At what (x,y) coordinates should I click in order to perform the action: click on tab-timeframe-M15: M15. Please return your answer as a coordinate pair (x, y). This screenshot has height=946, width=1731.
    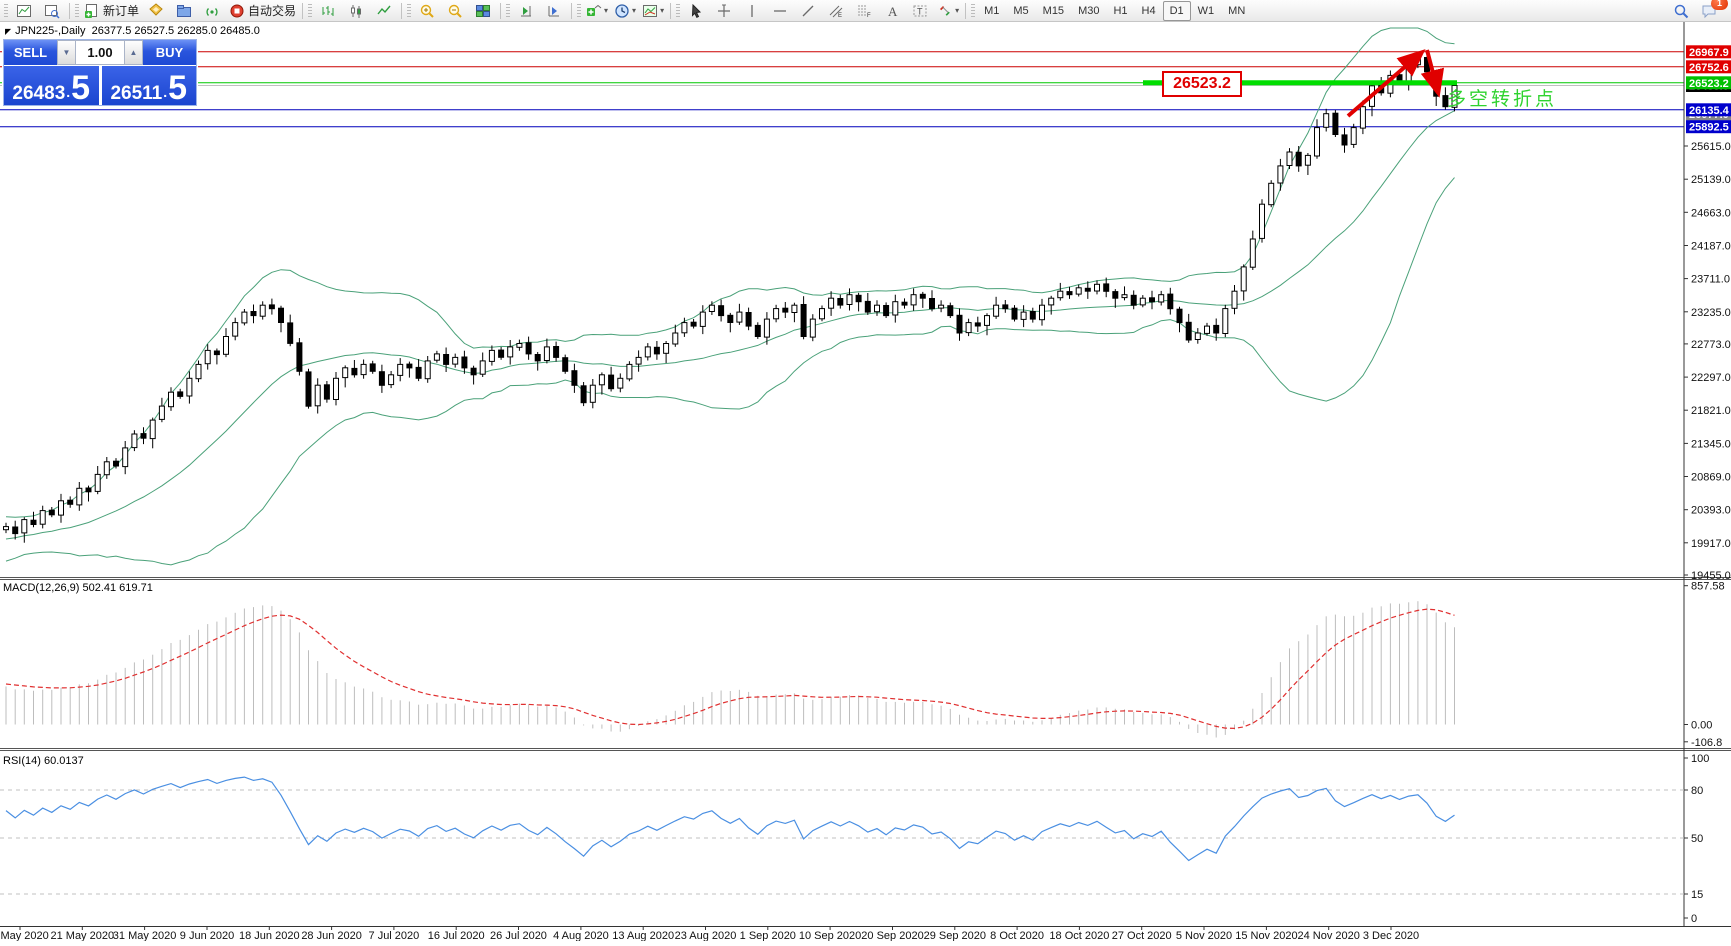
    Looking at the image, I should click on (1053, 11).